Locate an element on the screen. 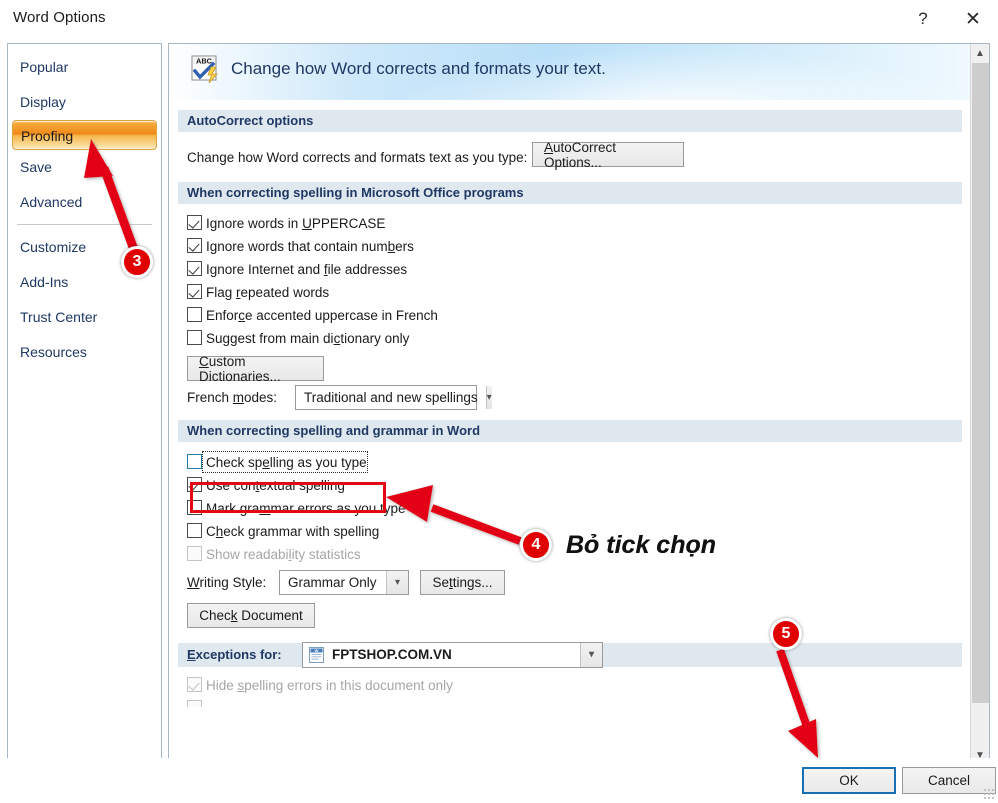  checkbox-enforce-accented-uppercase: Enforce accented uppercase in French is located at coordinates (570, 315).